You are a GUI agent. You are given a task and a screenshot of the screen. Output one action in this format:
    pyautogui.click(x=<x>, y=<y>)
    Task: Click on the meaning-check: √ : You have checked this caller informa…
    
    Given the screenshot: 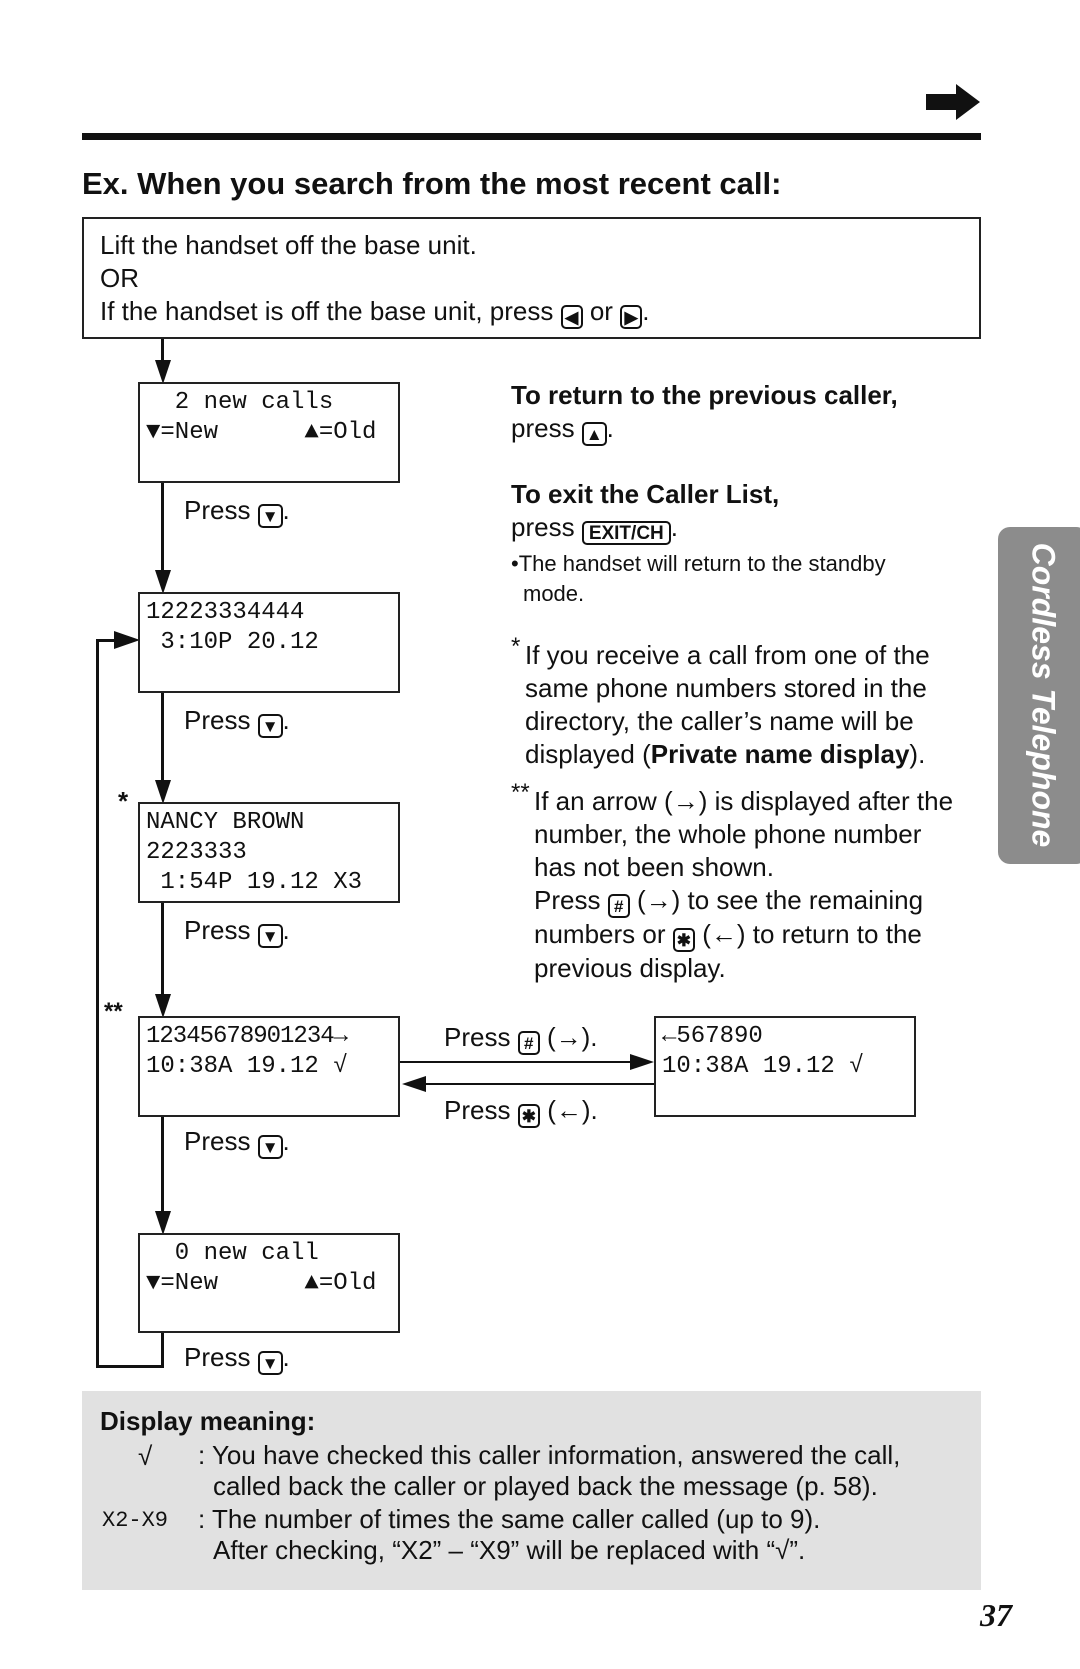 What is the action you would take?
    pyautogui.click(x=531, y=1472)
    